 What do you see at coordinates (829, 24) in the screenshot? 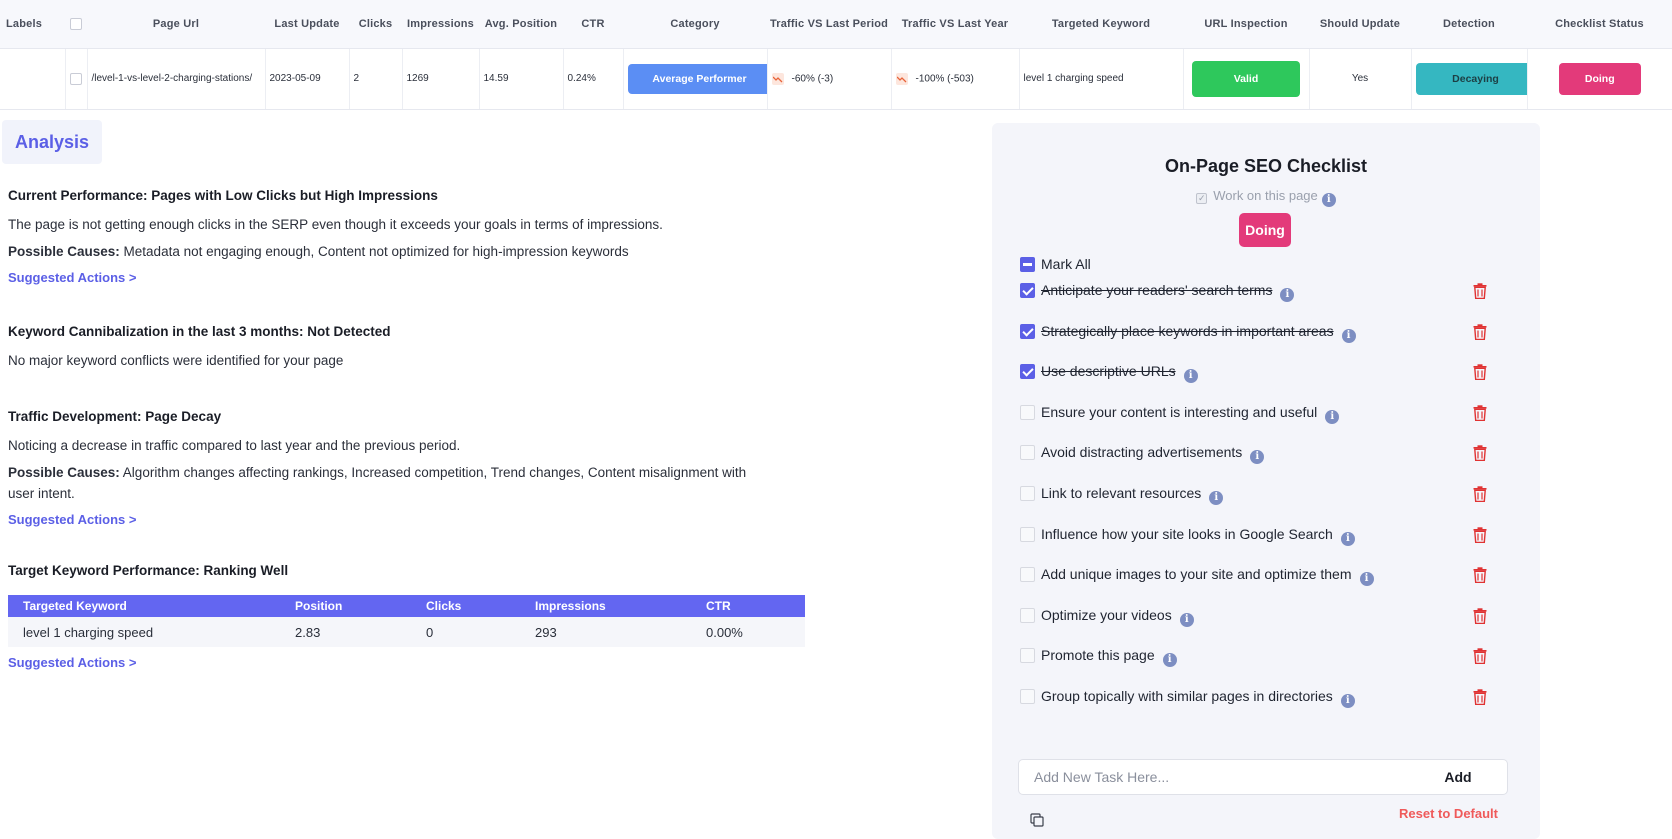
I see `col-traffic-last-period: Traffic VS Last Period` at bounding box center [829, 24].